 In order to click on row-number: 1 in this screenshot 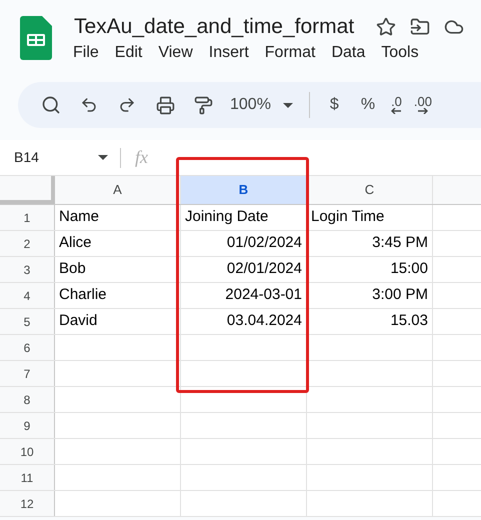, I will do `click(27, 217)`.